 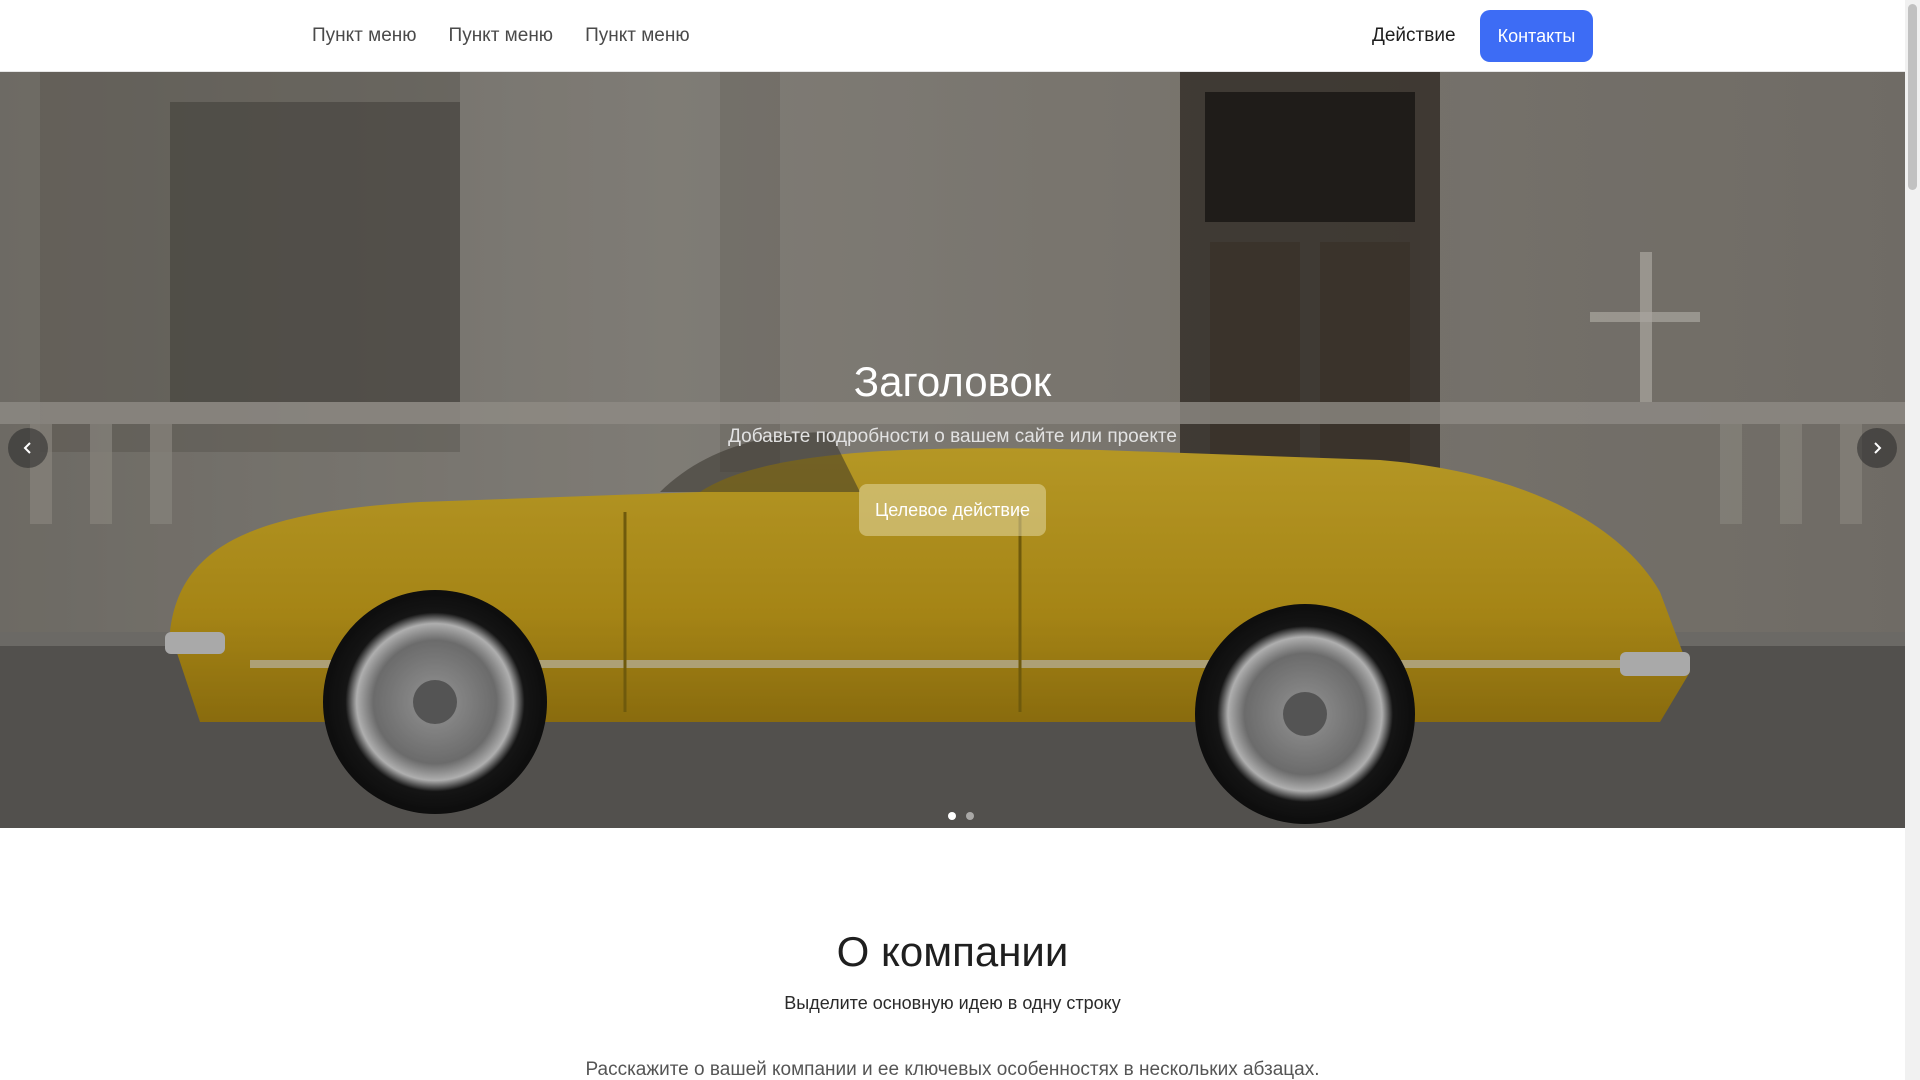 I want to click on about-title: О компании, so click(x=952, y=951).